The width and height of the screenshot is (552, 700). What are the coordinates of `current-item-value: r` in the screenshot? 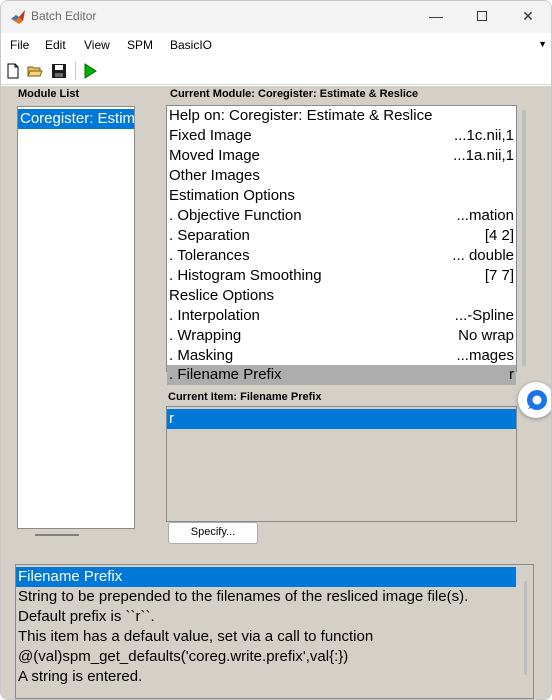 It's located at (341, 419).